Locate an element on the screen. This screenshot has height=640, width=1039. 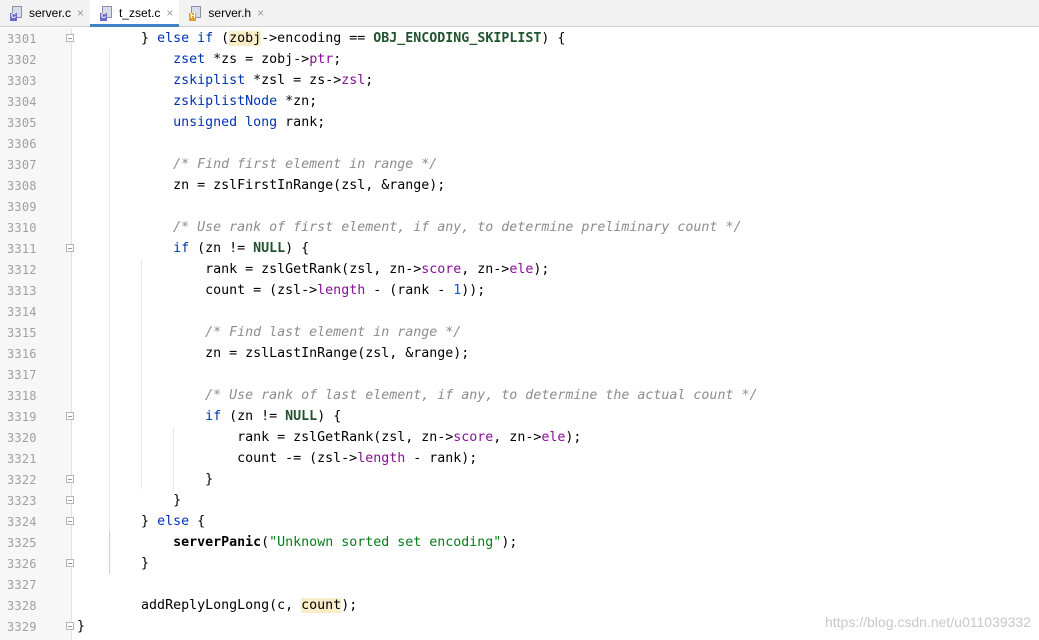
code-text: unsigned long rank; is located at coordinates (249, 122).